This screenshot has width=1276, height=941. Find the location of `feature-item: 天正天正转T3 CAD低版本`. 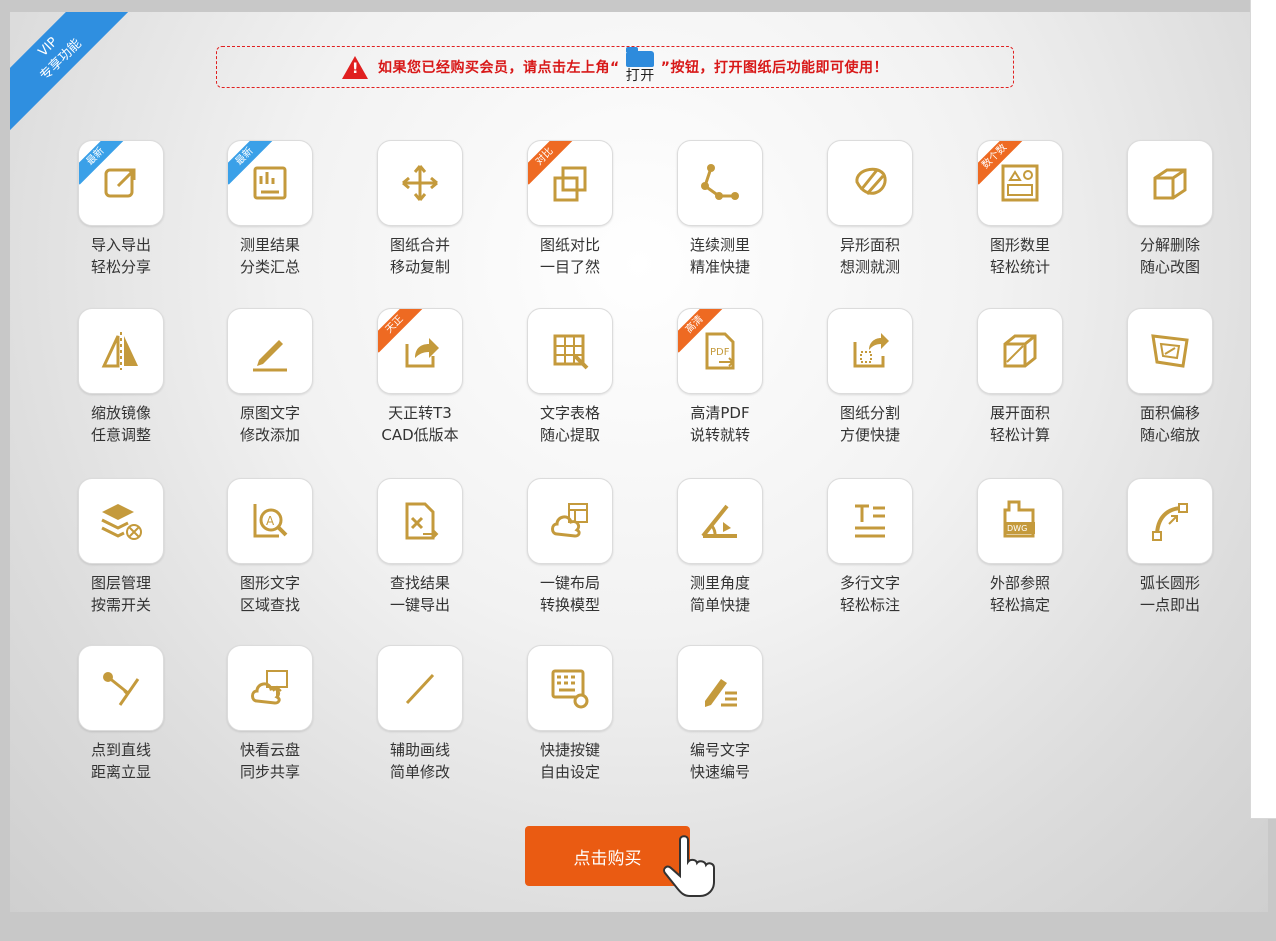

feature-item: 天正天正转T3 CAD低版本 is located at coordinates (420, 377).